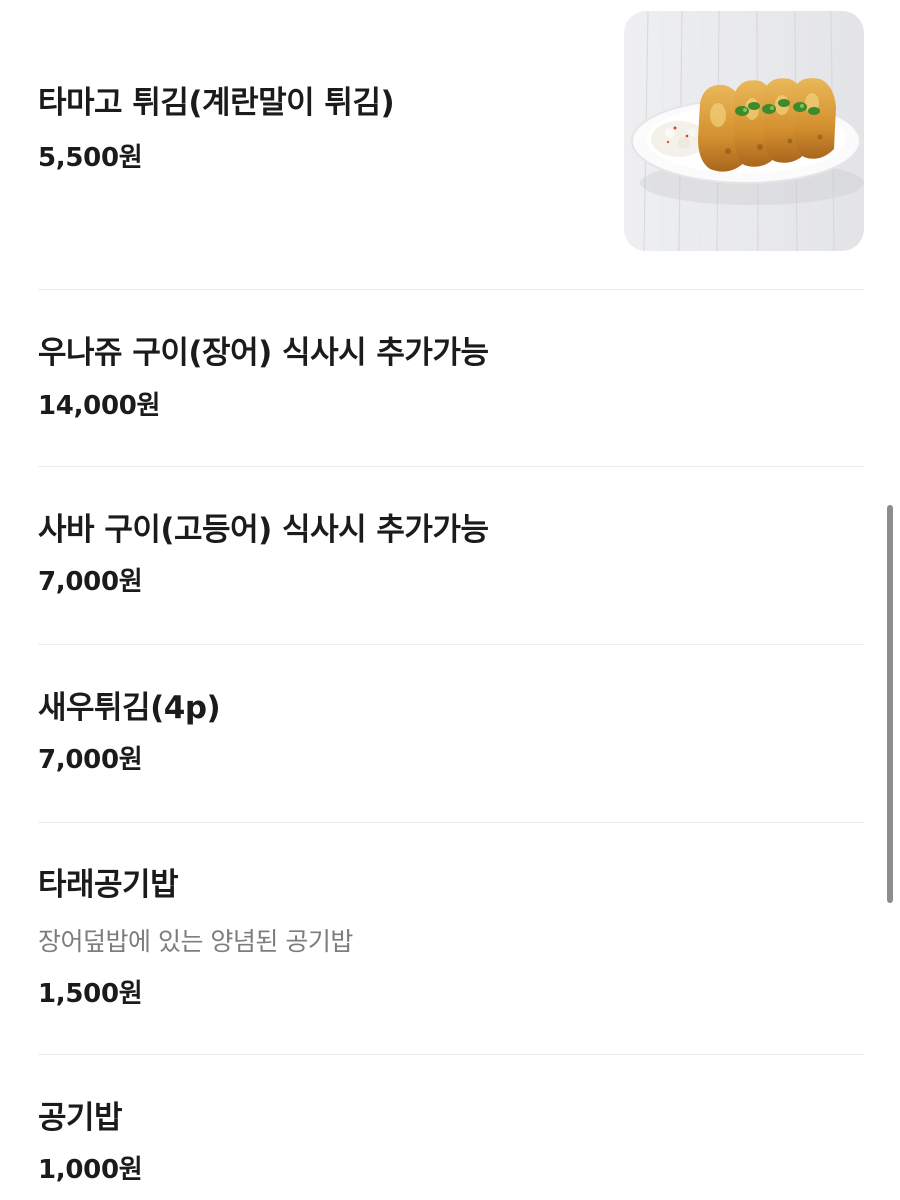 The height and width of the screenshot is (1200, 900). I want to click on menu-item-photo, so click(744, 131).